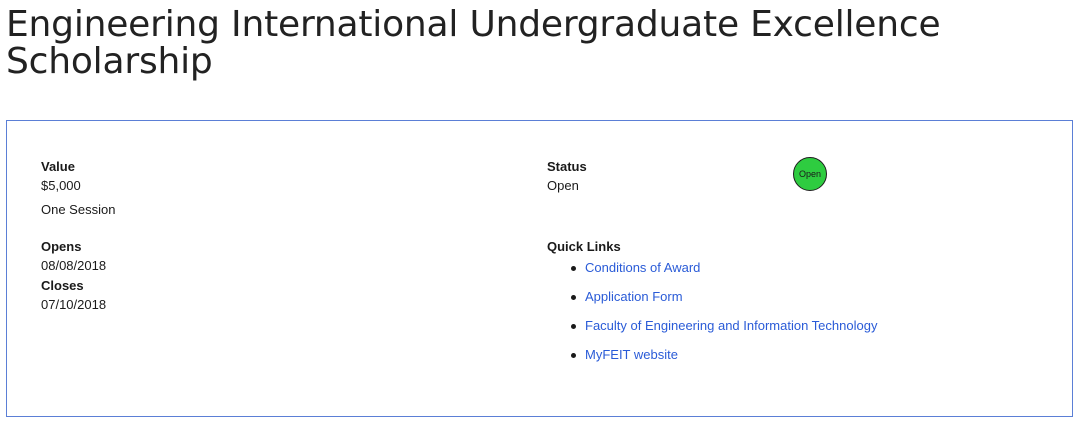 The image size is (1080, 424). I want to click on status-badge: Open, so click(810, 174).